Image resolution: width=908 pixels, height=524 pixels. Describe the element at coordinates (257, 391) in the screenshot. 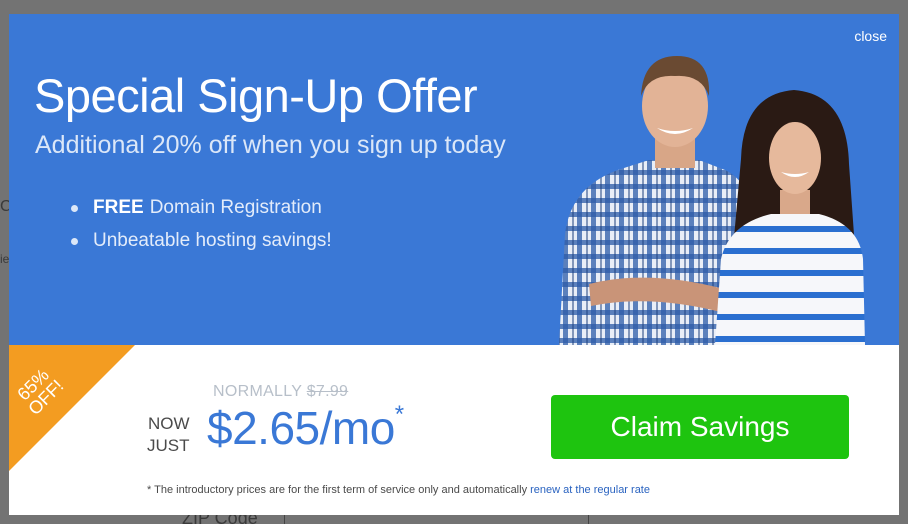

I see `normally-label: NORMALLY` at that location.